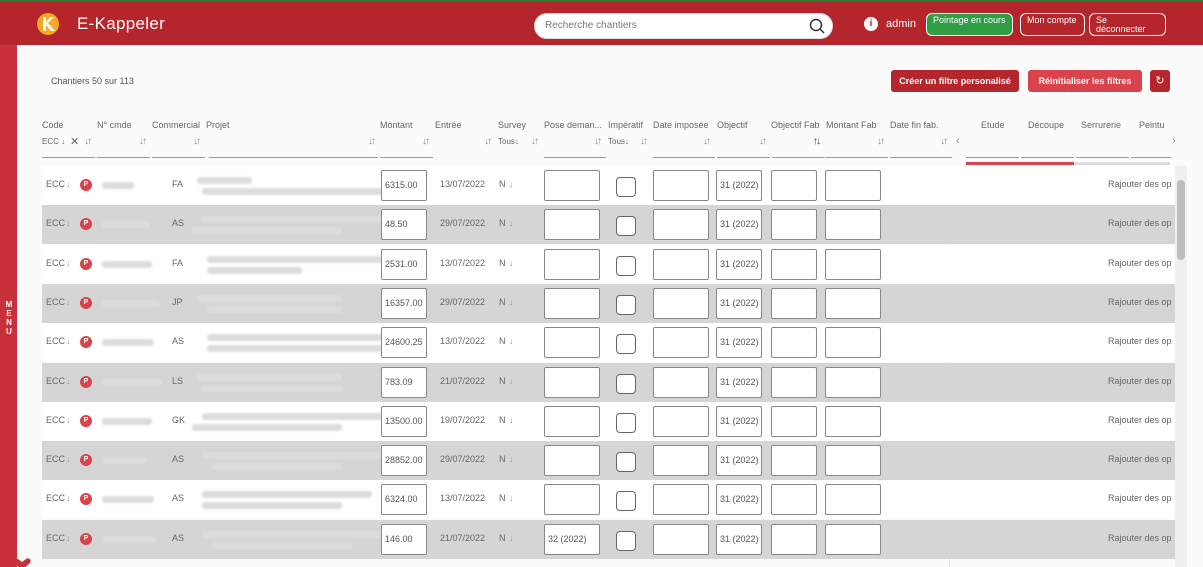 This screenshot has height=567, width=1203. I want to click on pointage-button: Pointage en cours, so click(969, 24).